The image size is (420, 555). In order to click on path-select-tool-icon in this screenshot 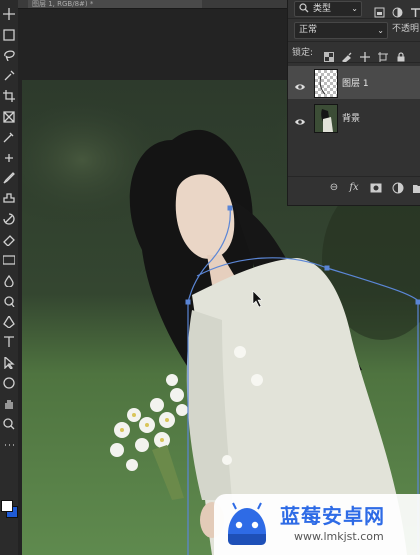, I will do `click(9, 363)`.